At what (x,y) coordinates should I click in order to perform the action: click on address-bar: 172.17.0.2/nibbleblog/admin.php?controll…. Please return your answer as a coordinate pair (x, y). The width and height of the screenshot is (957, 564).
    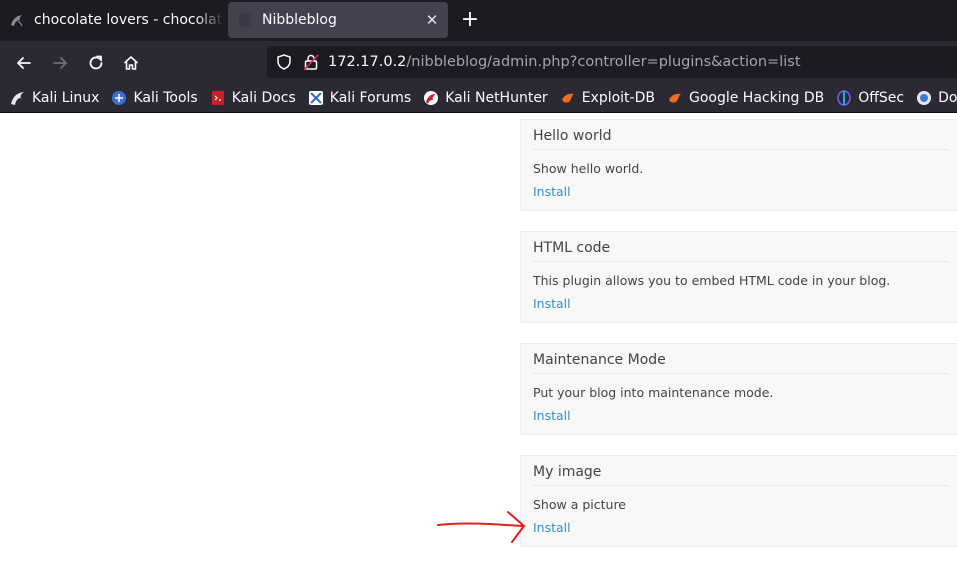
    Looking at the image, I should click on (612, 62).